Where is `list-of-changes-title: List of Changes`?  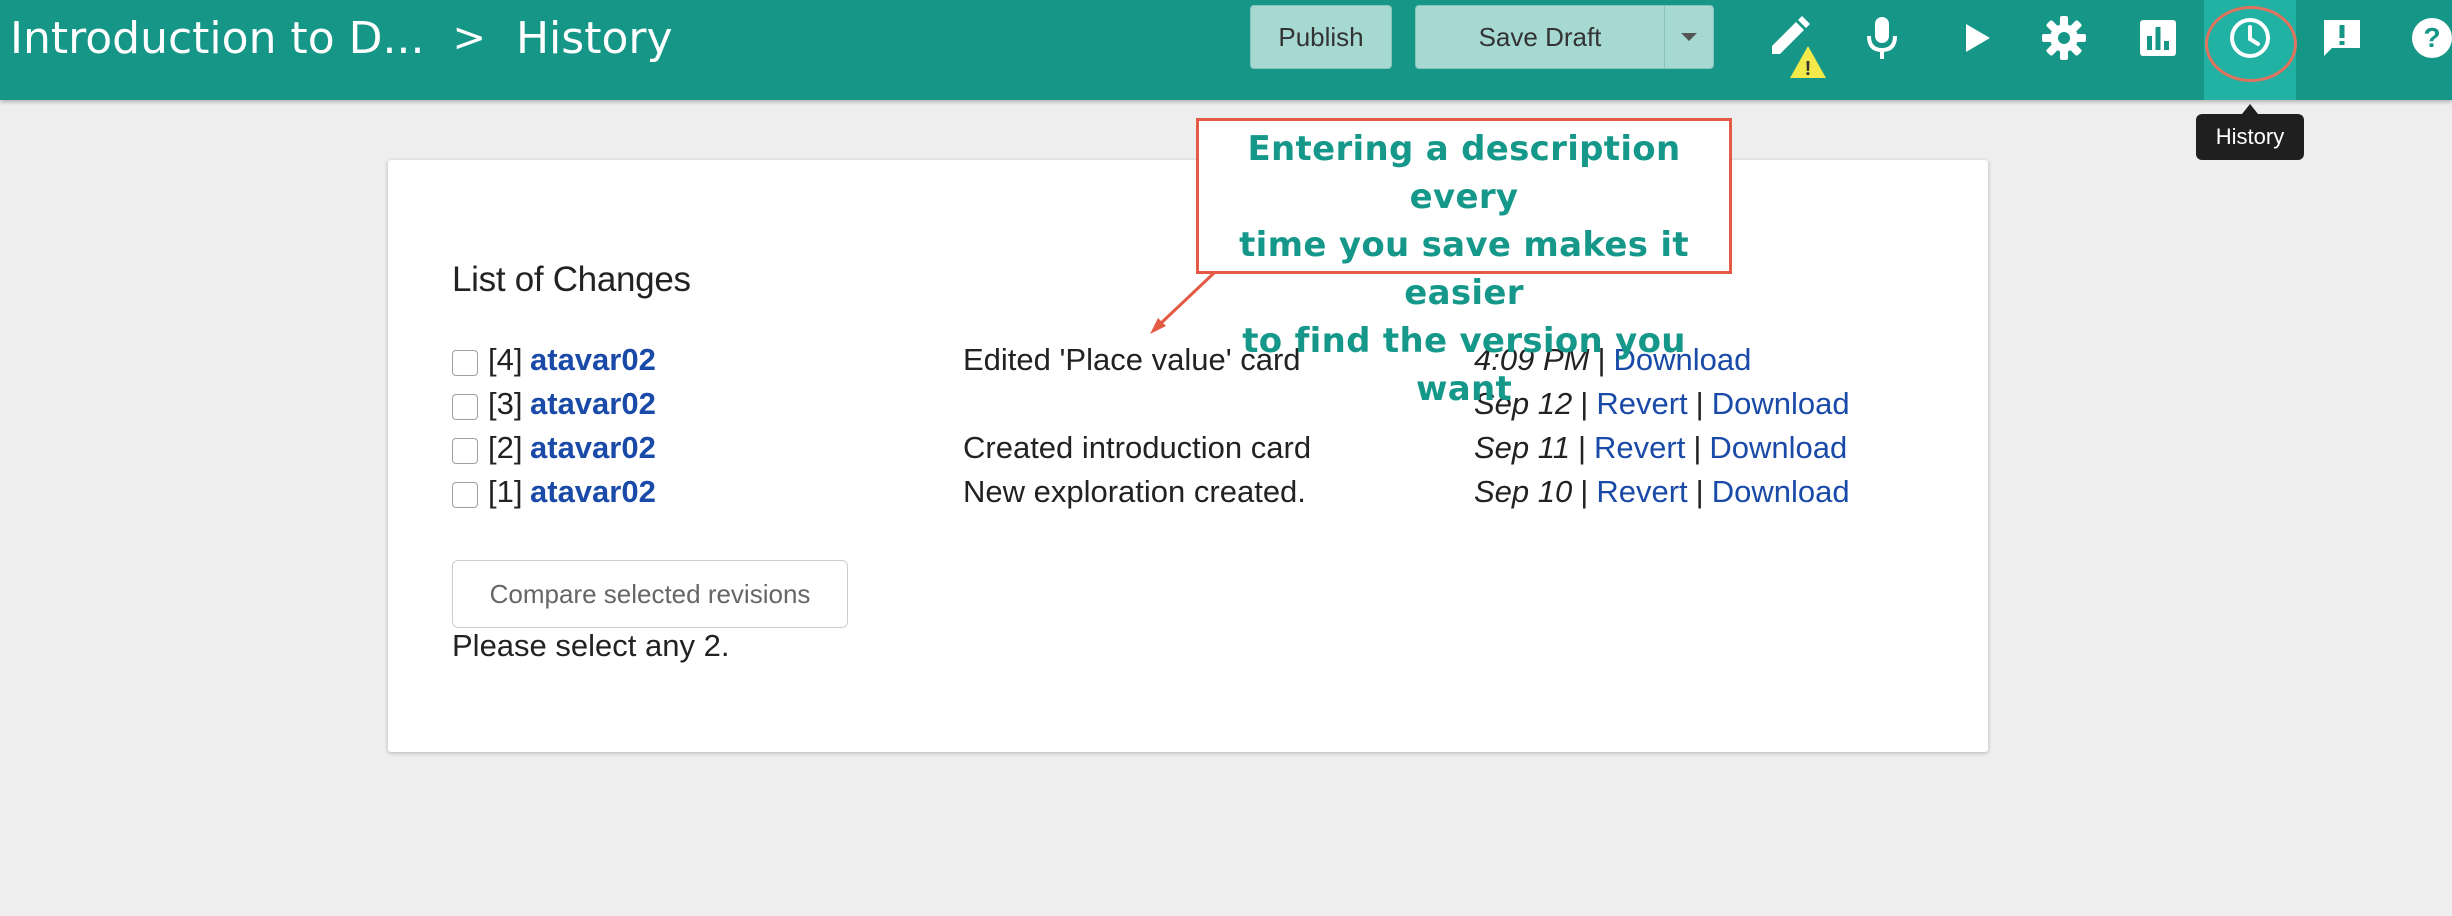 list-of-changes-title: List of Changes is located at coordinates (571, 279).